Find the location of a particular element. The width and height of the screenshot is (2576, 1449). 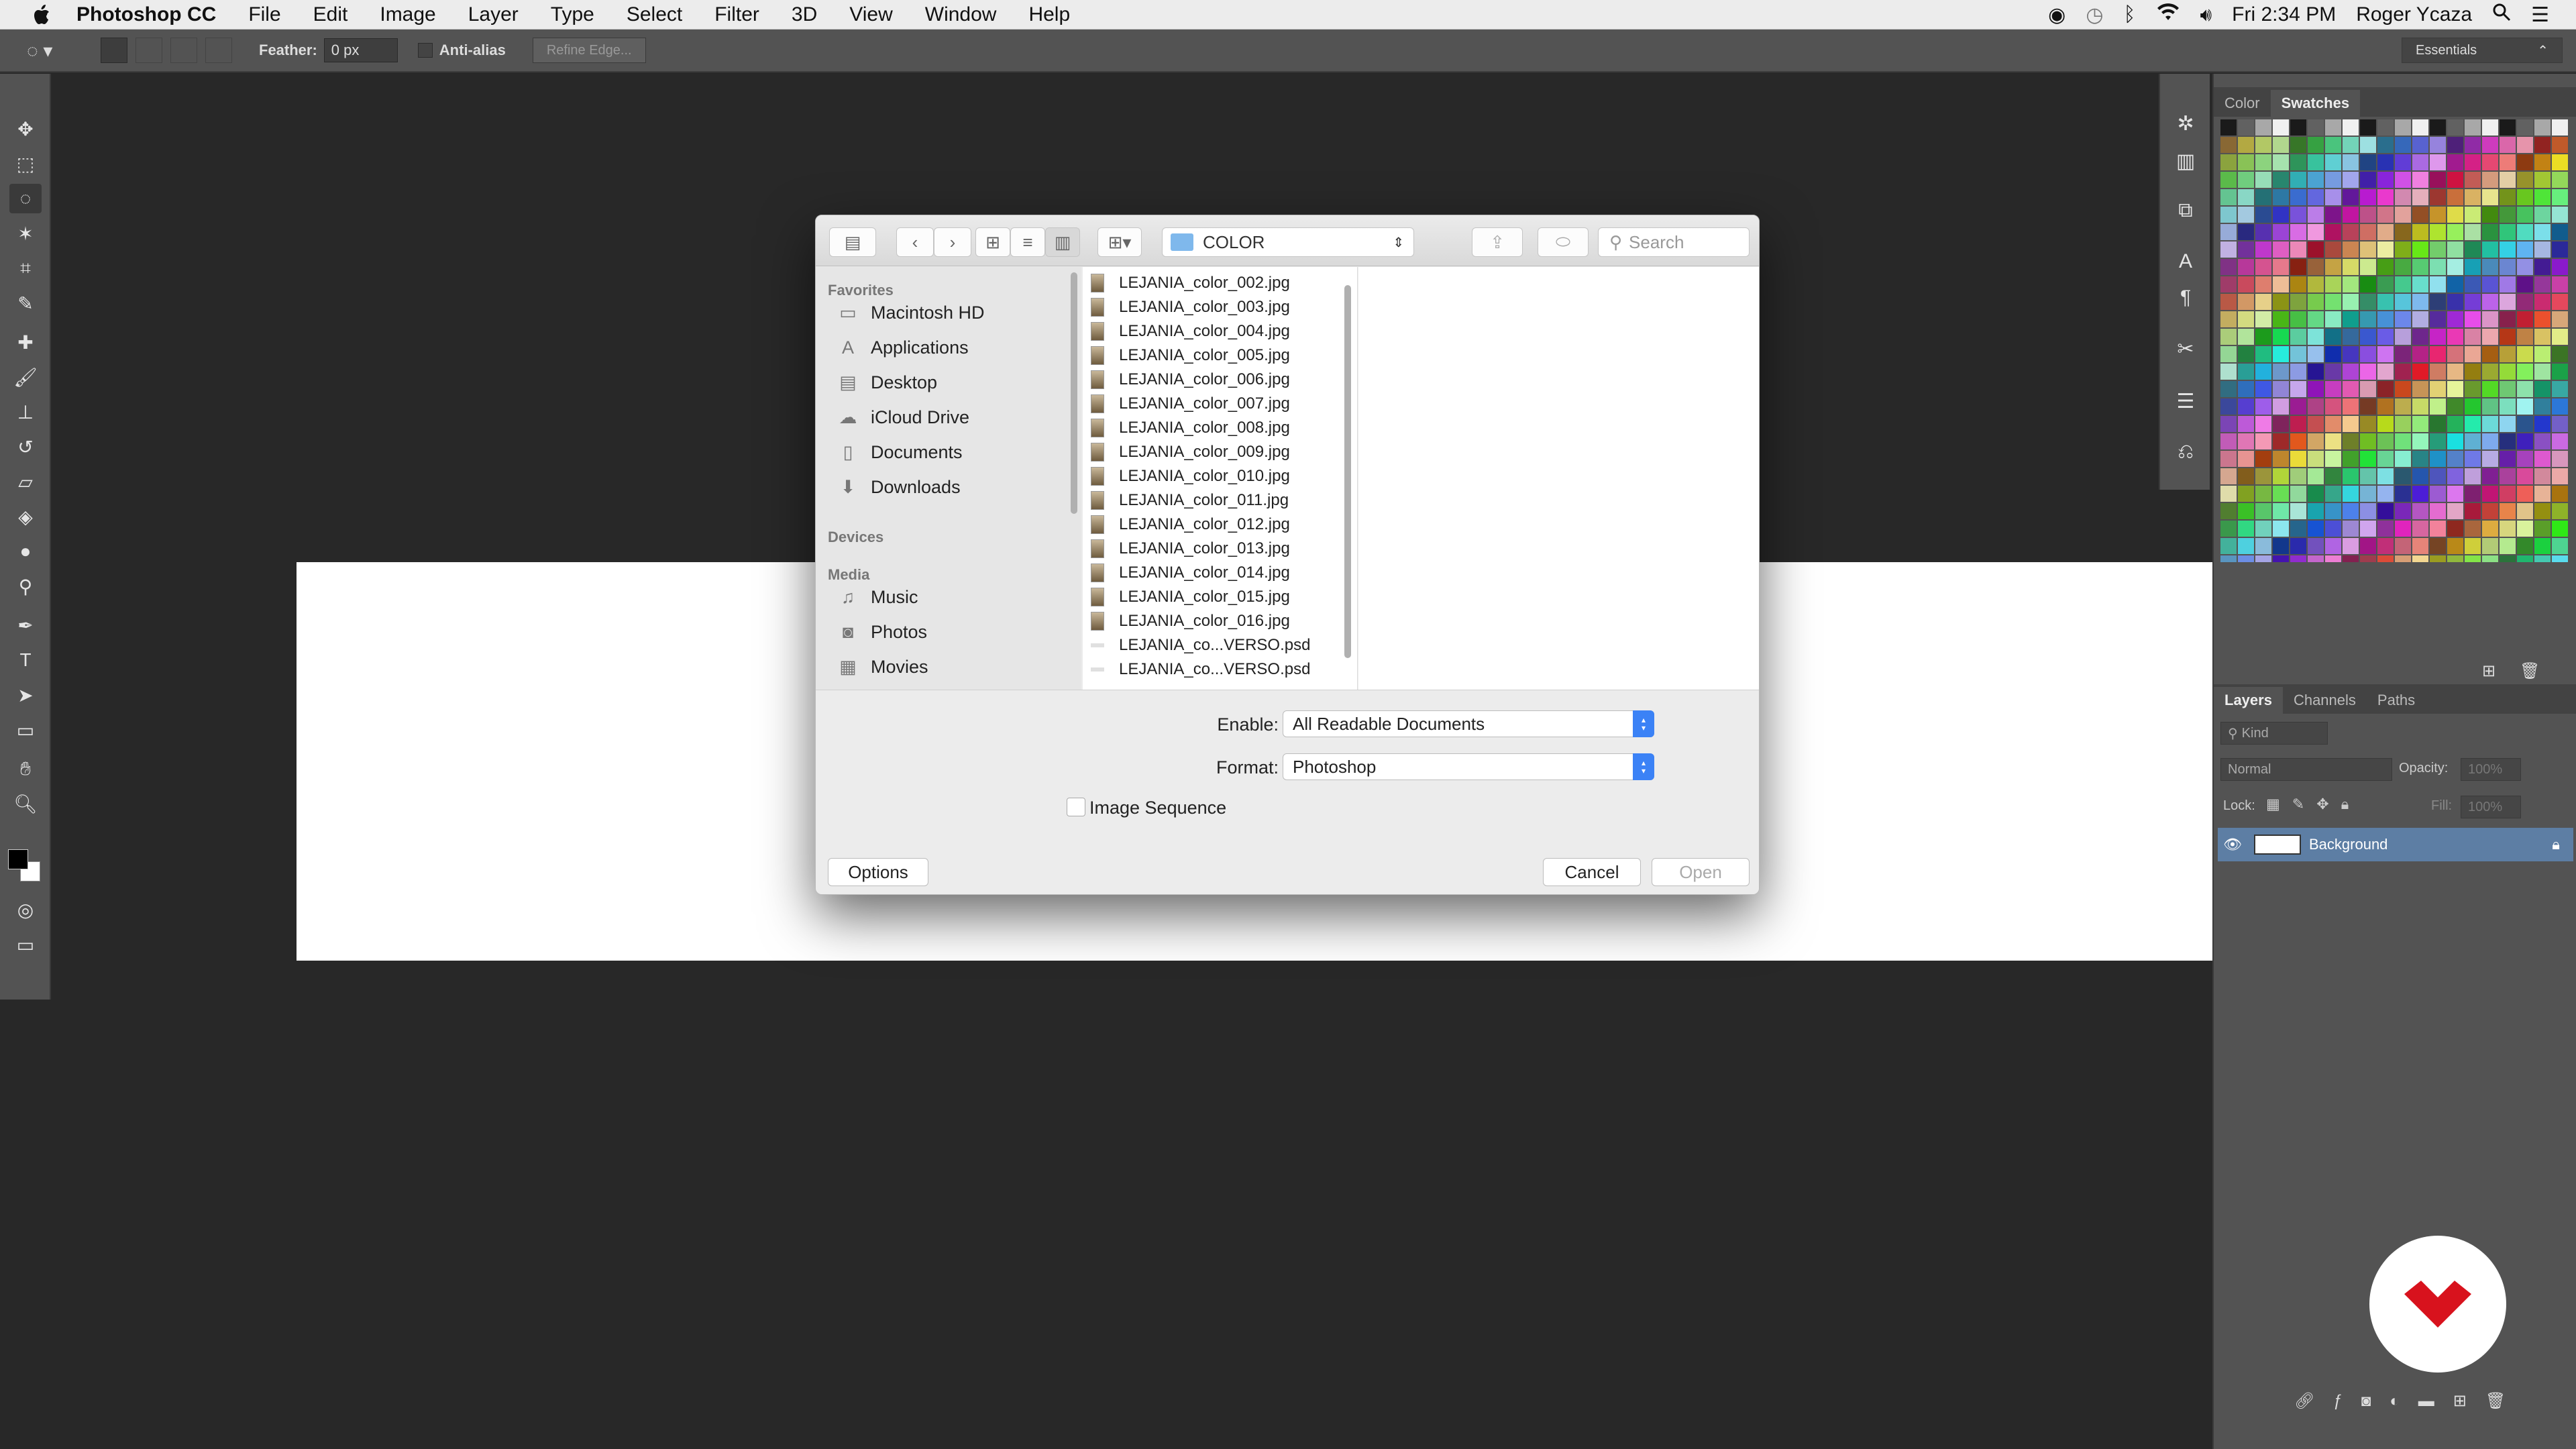

file-row: LEJANIA_color_014.jpg is located at coordinates (1190, 573).